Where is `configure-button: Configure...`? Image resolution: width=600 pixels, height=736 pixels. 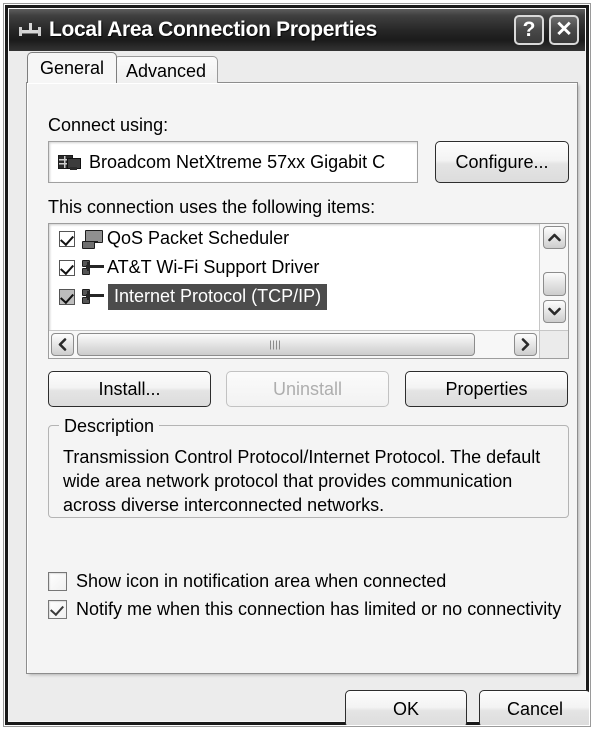 configure-button: Configure... is located at coordinates (502, 162).